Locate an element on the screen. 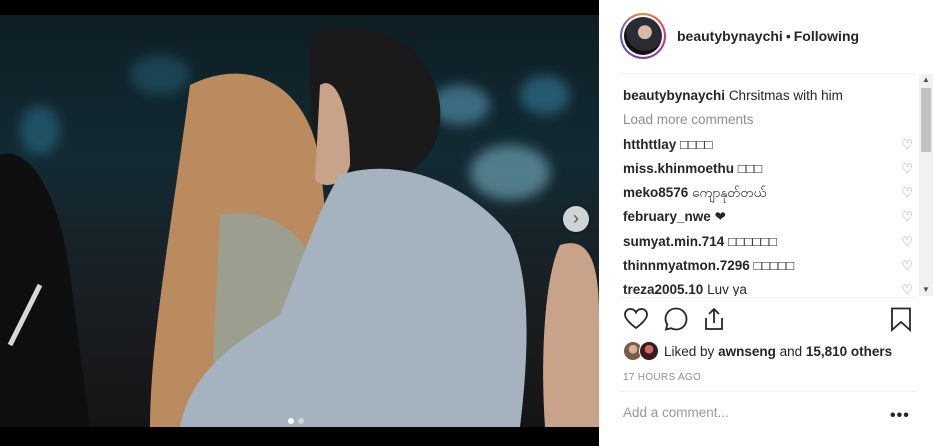  comment-row: thinnmyatmon.7296 □□□□□ ♡ is located at coordinates (768, 266).